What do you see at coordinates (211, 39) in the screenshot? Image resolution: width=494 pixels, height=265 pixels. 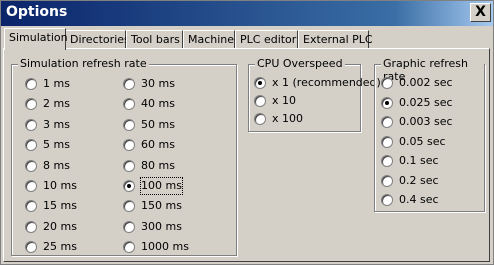 I see `tab-label: Machine` at bounding box center [211, 39].